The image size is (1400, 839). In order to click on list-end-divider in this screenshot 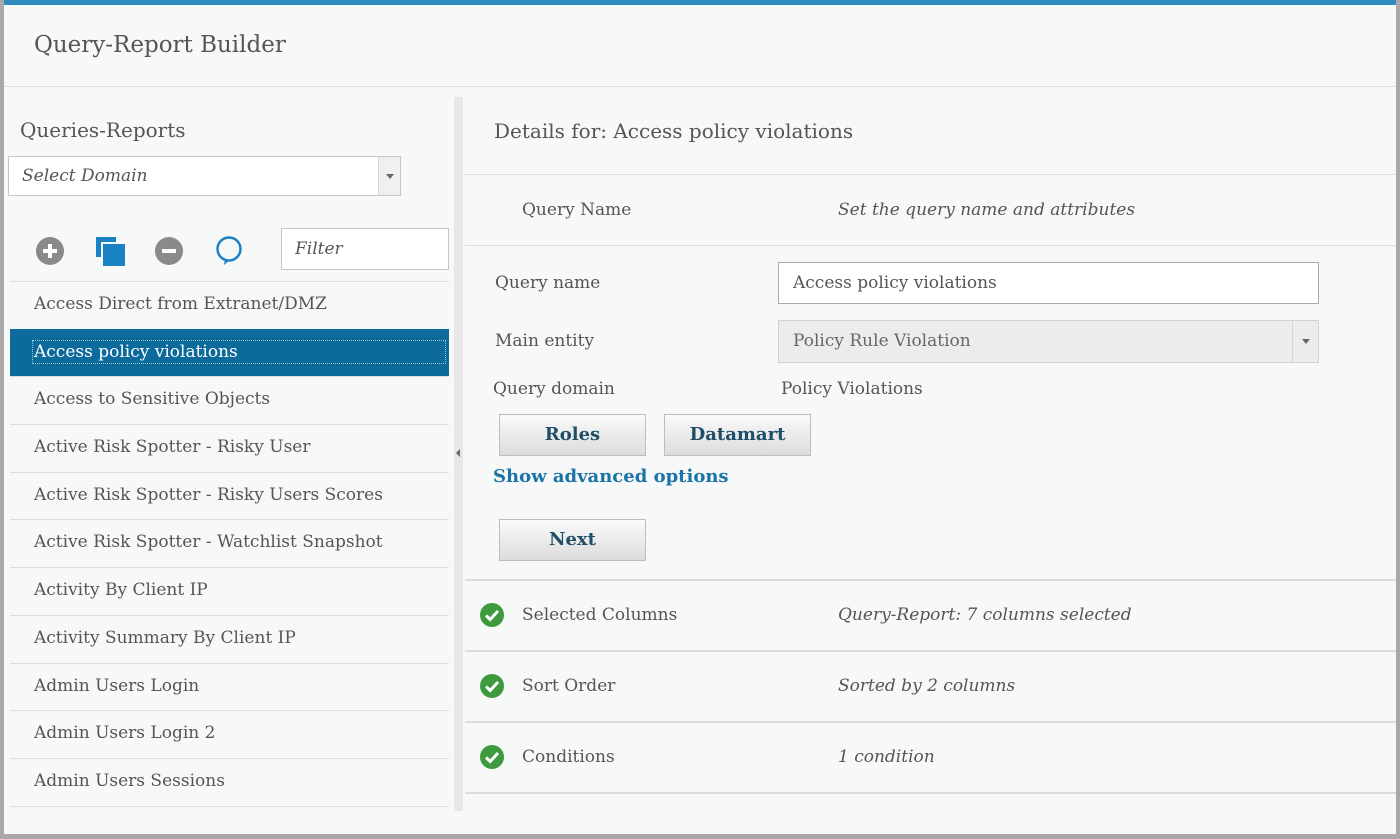, I will do `click(229, 806)`.